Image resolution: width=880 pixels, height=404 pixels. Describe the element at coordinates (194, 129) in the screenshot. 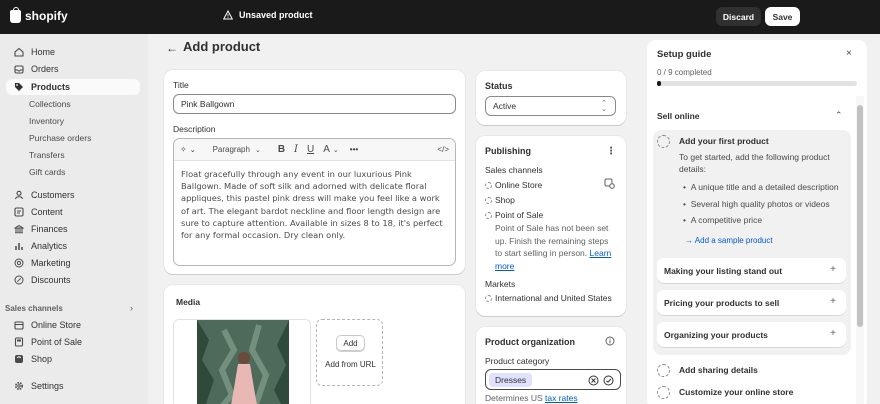

I see `description-label: Description` at that location.